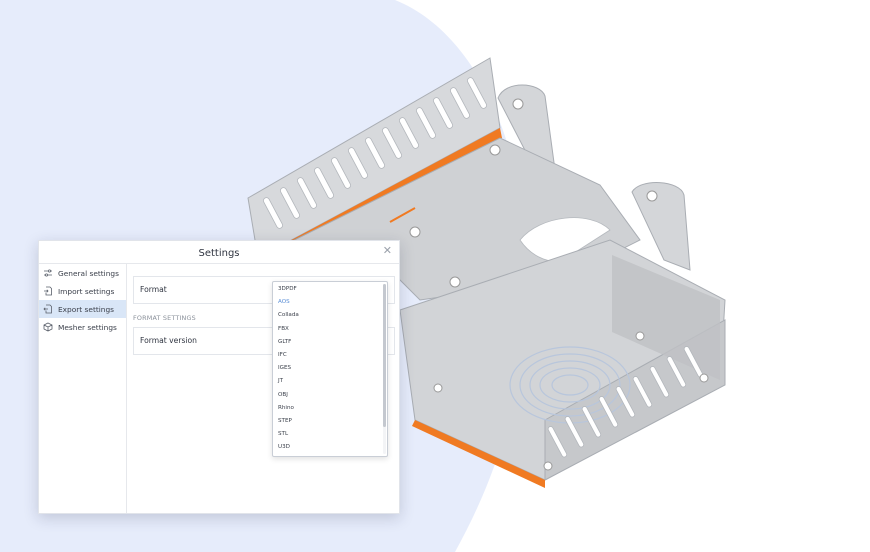  I want to click on format-option-u3d: U3D, so click(330, 447).